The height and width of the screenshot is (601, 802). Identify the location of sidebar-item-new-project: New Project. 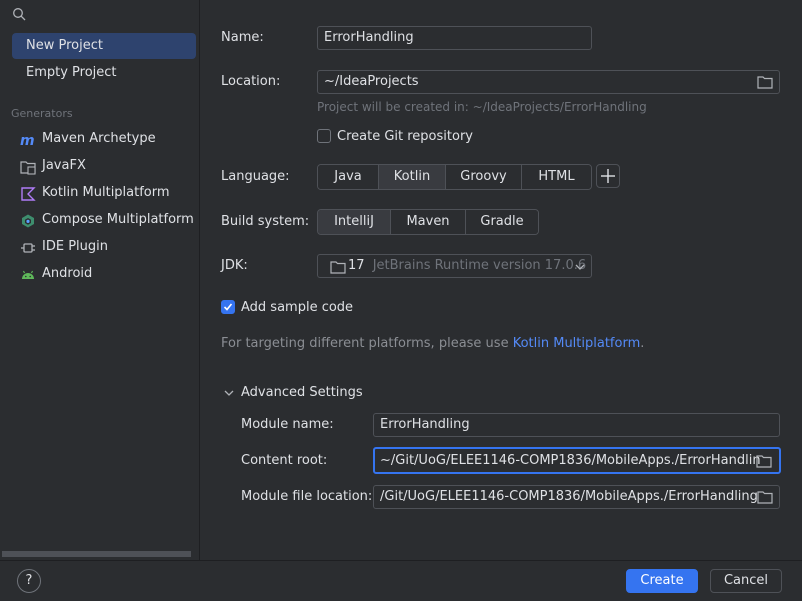
(104, 46).